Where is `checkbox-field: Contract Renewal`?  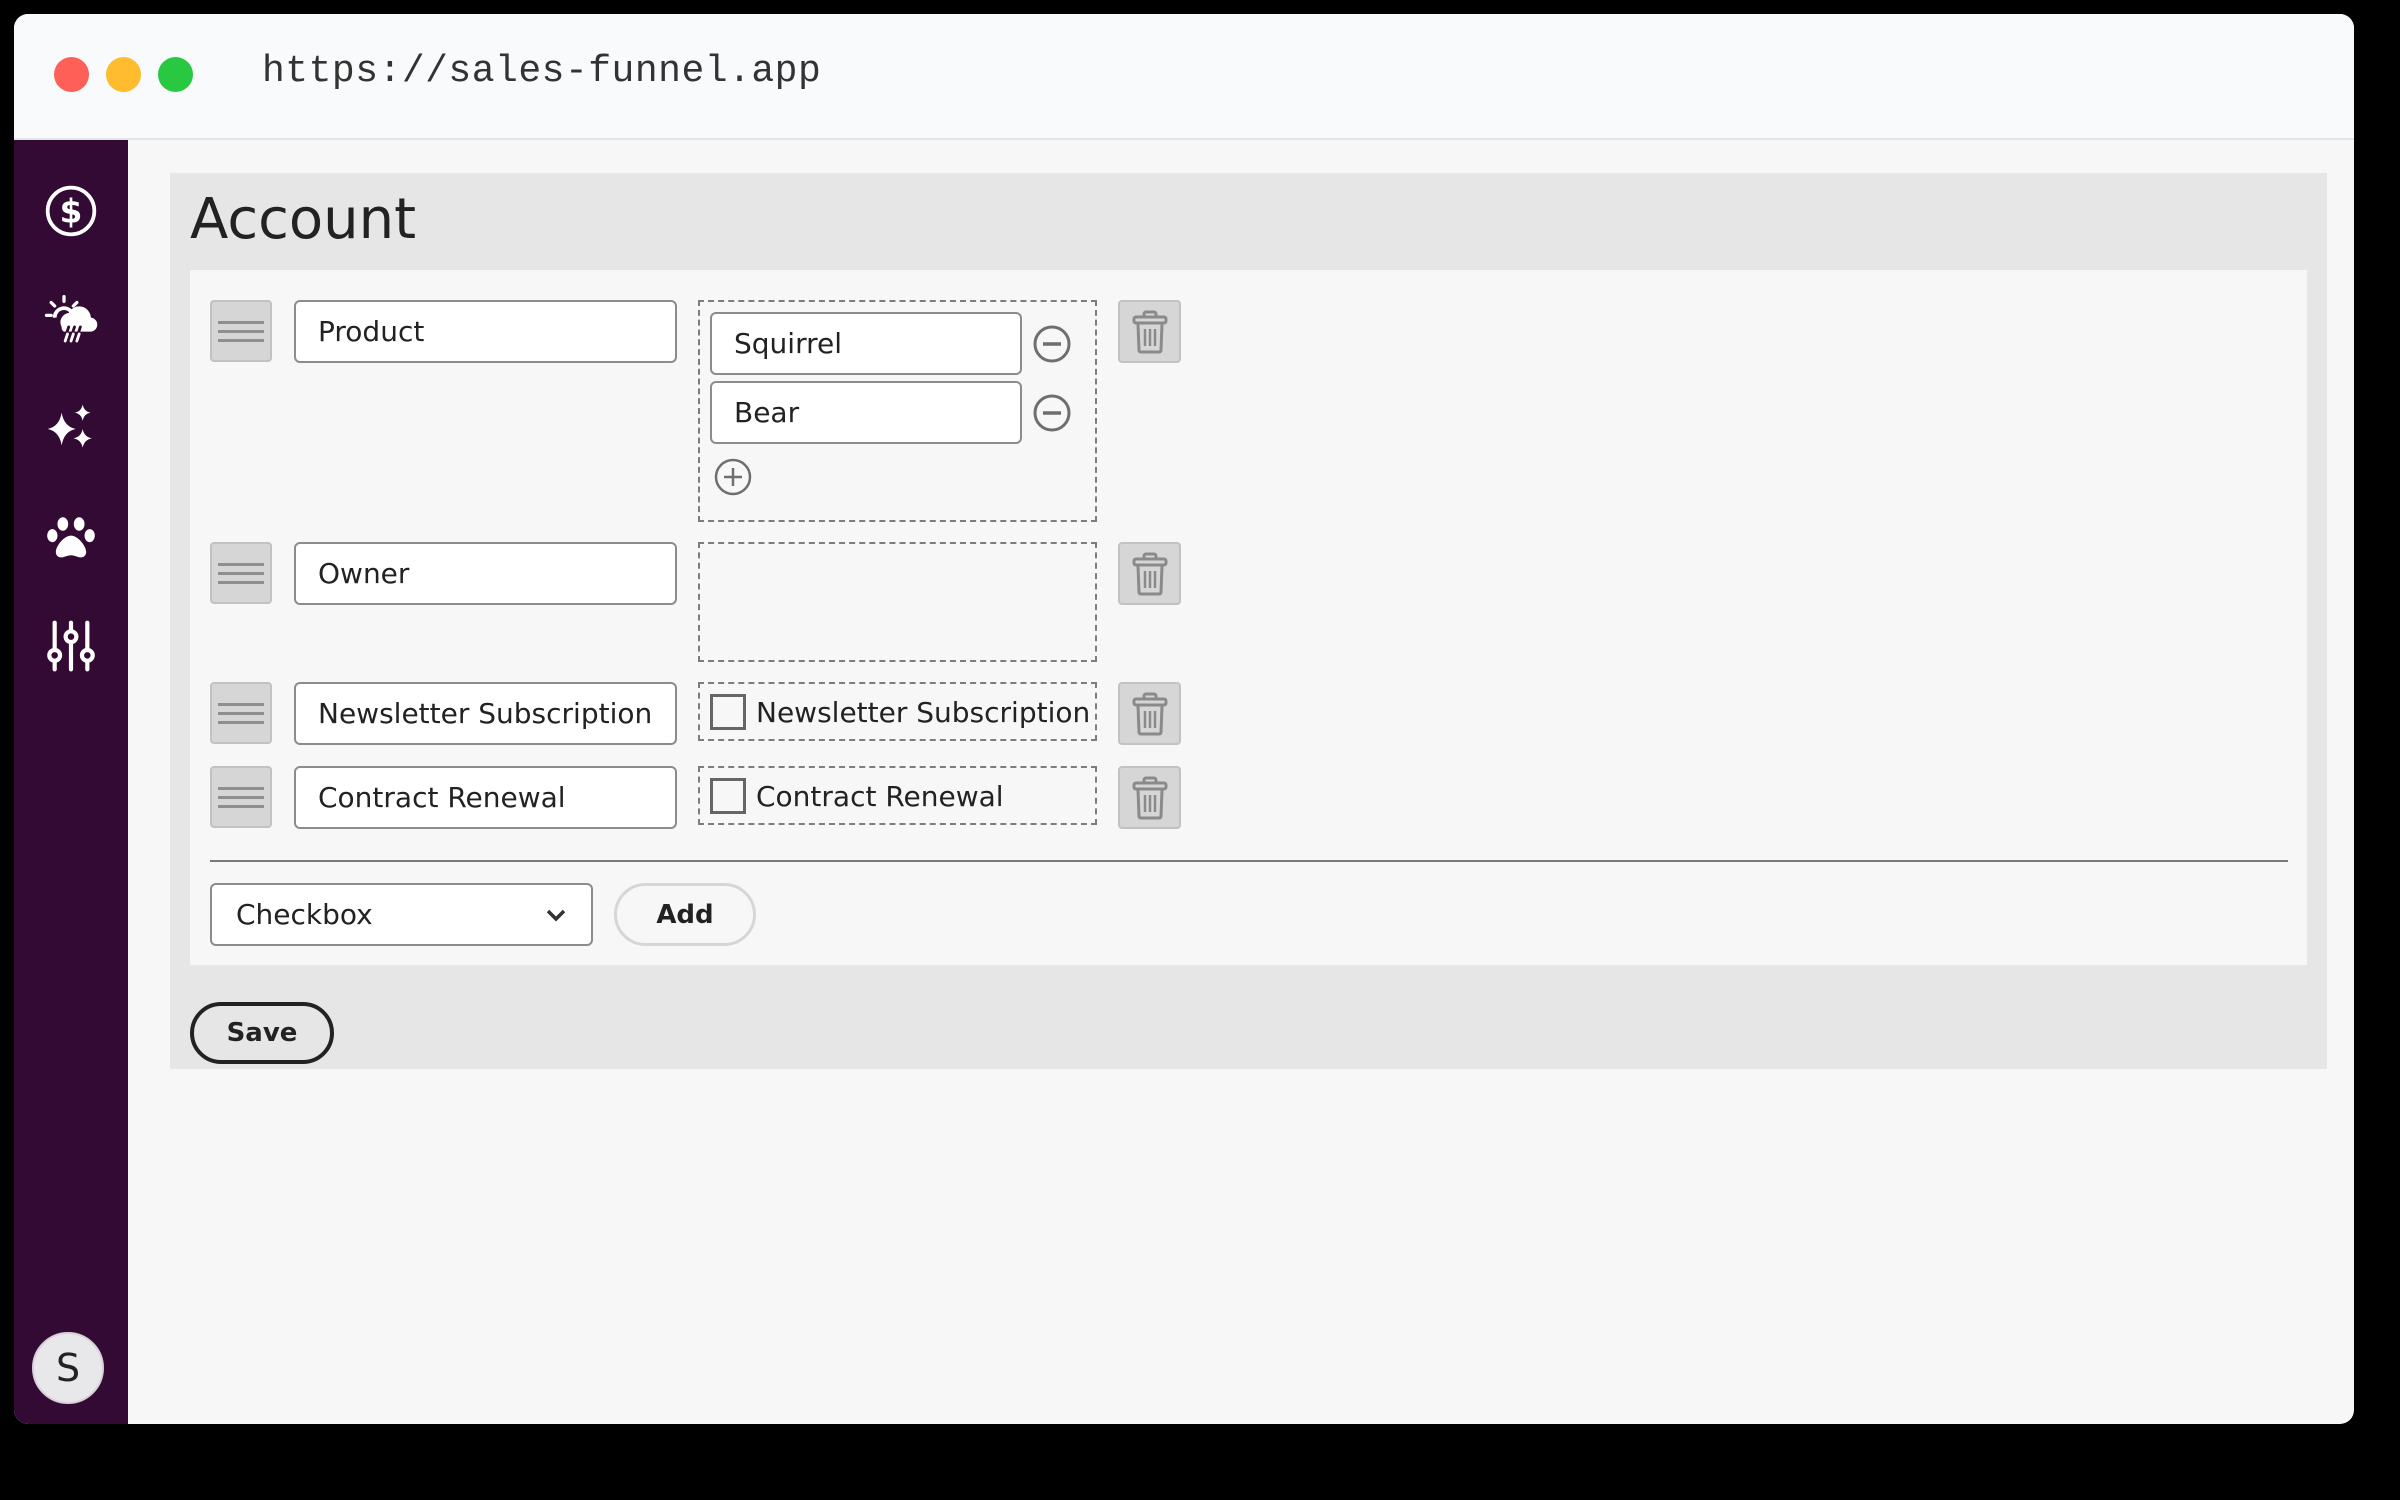 checkbox-field: Contract Renewal is located at coordinates (857, 796).